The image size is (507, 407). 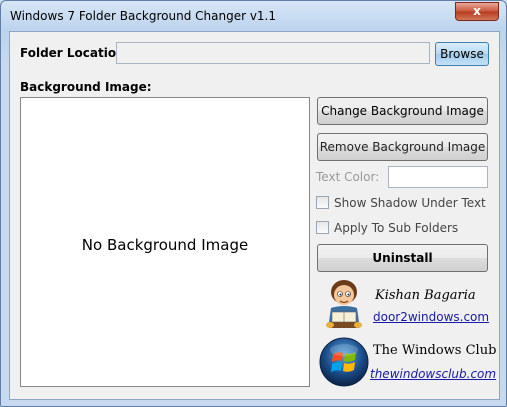 What do you see at coordinates (75, 53) in the screenshot?
I see `folder-location-label: Folder Location:` at bounding box center [75, 53].